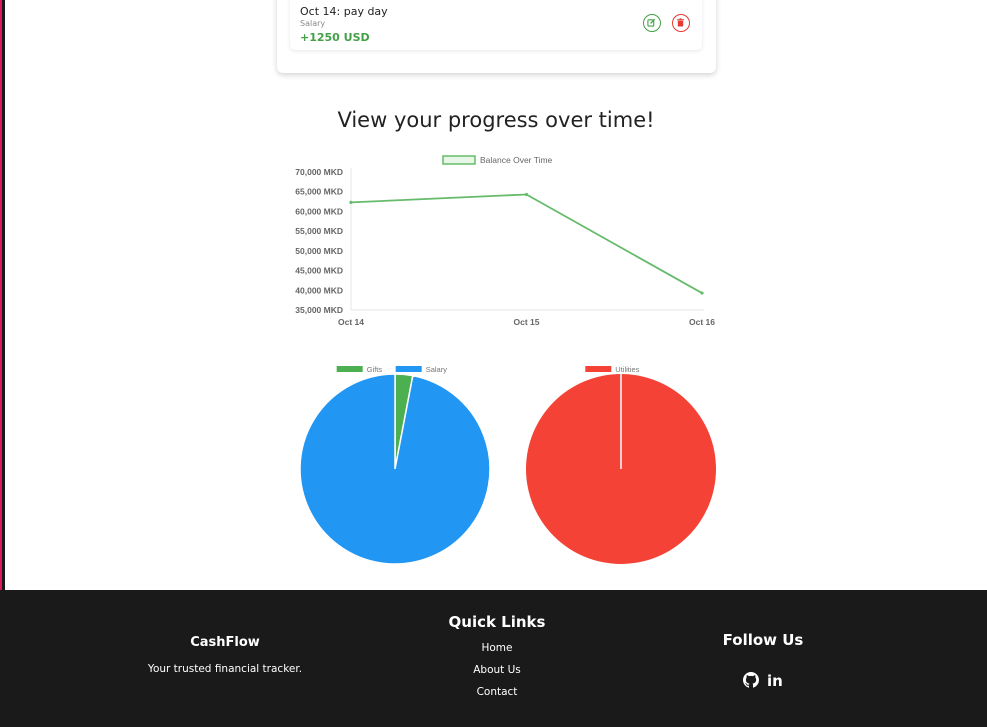 The height and width of the screenshot is (727, 987). What do you see at coordinates (527, 322) in the screenshot?
I see `x-tick-label: Oct 15` at bounding box center [527, 322].